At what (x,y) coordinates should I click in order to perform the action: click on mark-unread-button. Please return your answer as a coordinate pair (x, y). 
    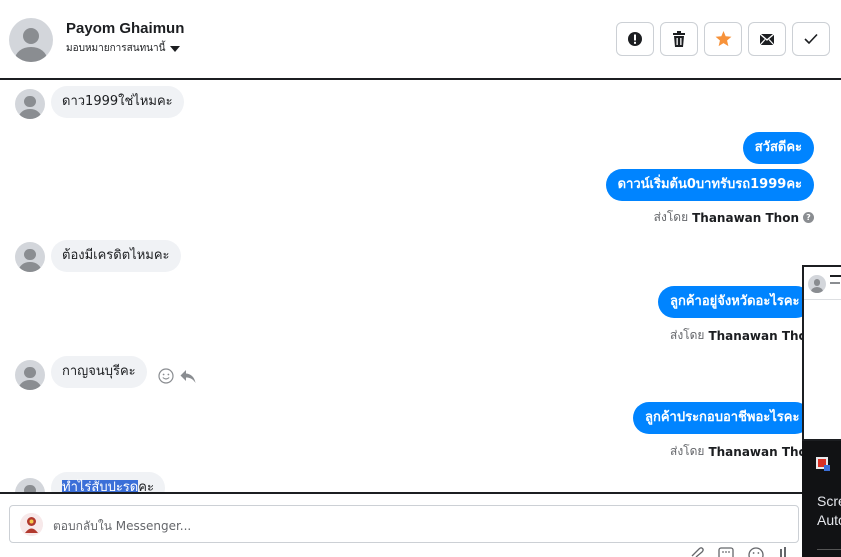
    Looking at the image, I should click on (767, 39).